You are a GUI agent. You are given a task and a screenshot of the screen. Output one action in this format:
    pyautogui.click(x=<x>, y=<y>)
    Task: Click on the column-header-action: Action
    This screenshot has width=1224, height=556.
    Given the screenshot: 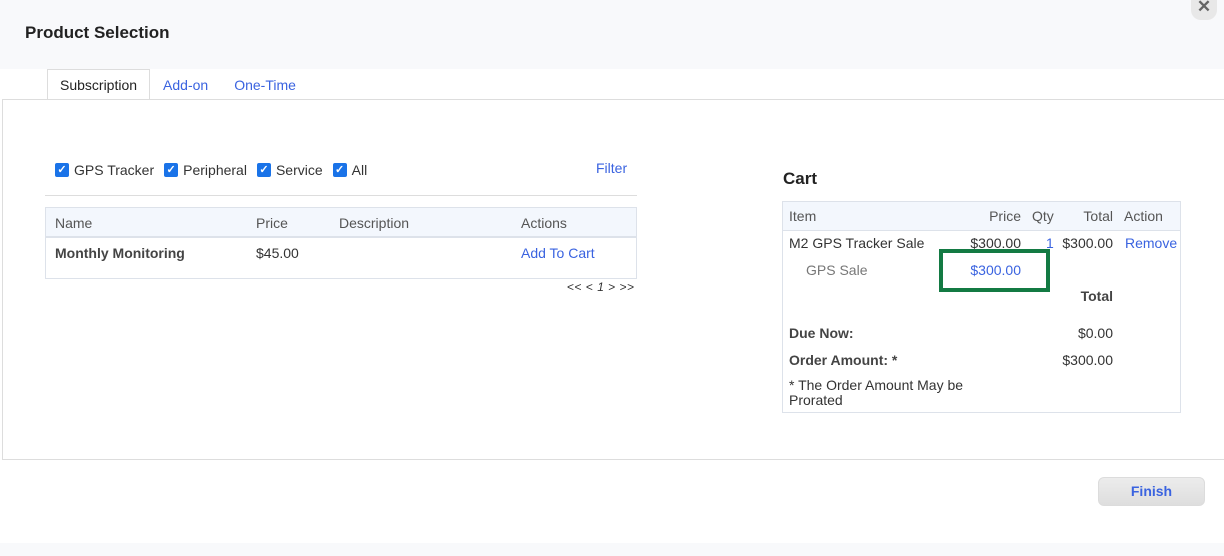 What is the action you would take?
    pyautogui.click(x=1143, y=216)
    